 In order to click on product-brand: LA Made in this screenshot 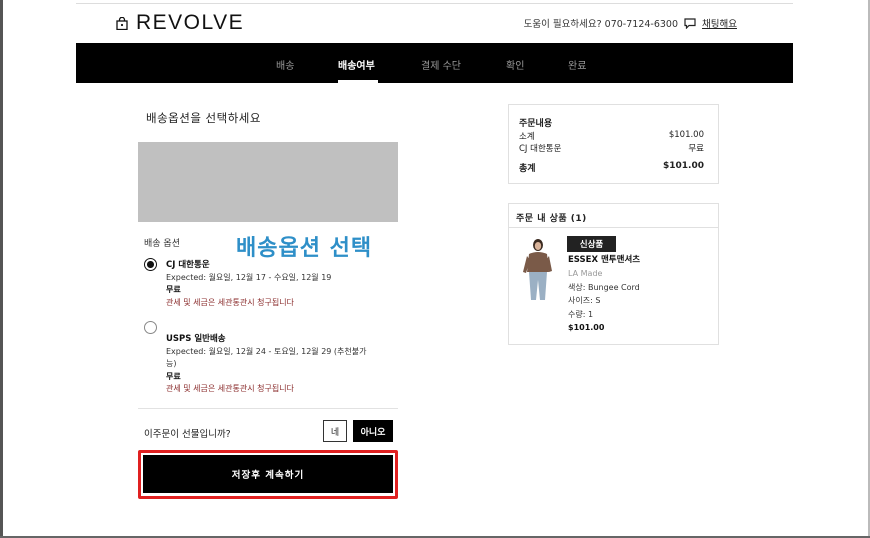, I will do `click(585, 274)`.